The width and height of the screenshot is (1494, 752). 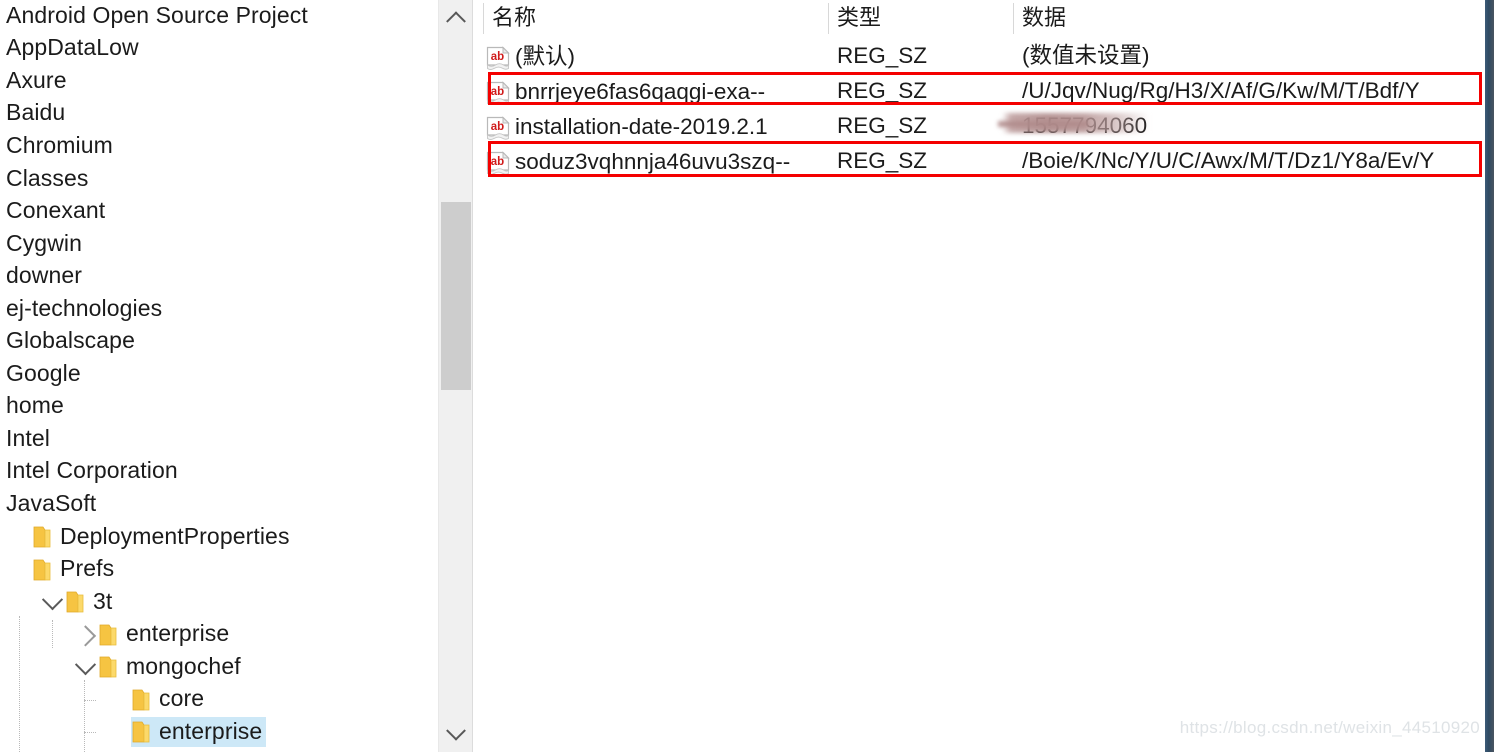 What do you see at coordinates (219, 439) in the screenshot?
I see `tree-item: Intel` at bounding box center [219, 439].